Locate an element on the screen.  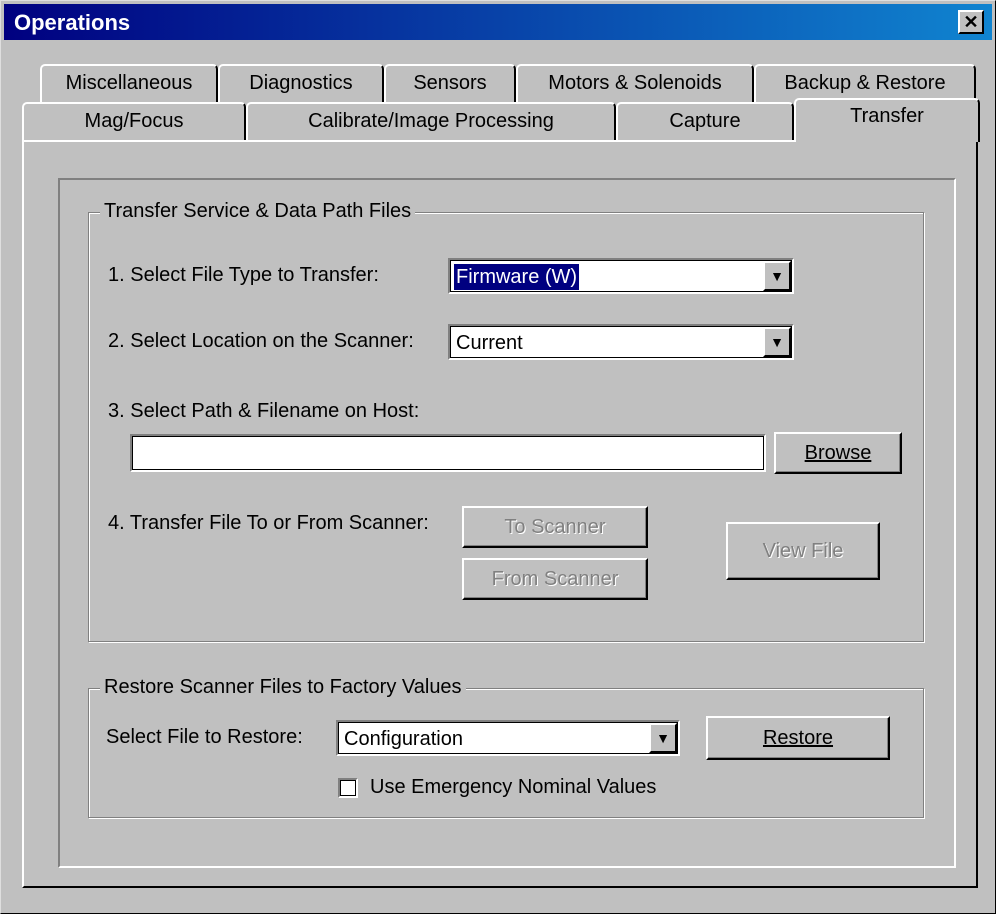
tab-capture: Capture is located at coordinates (705, 121).